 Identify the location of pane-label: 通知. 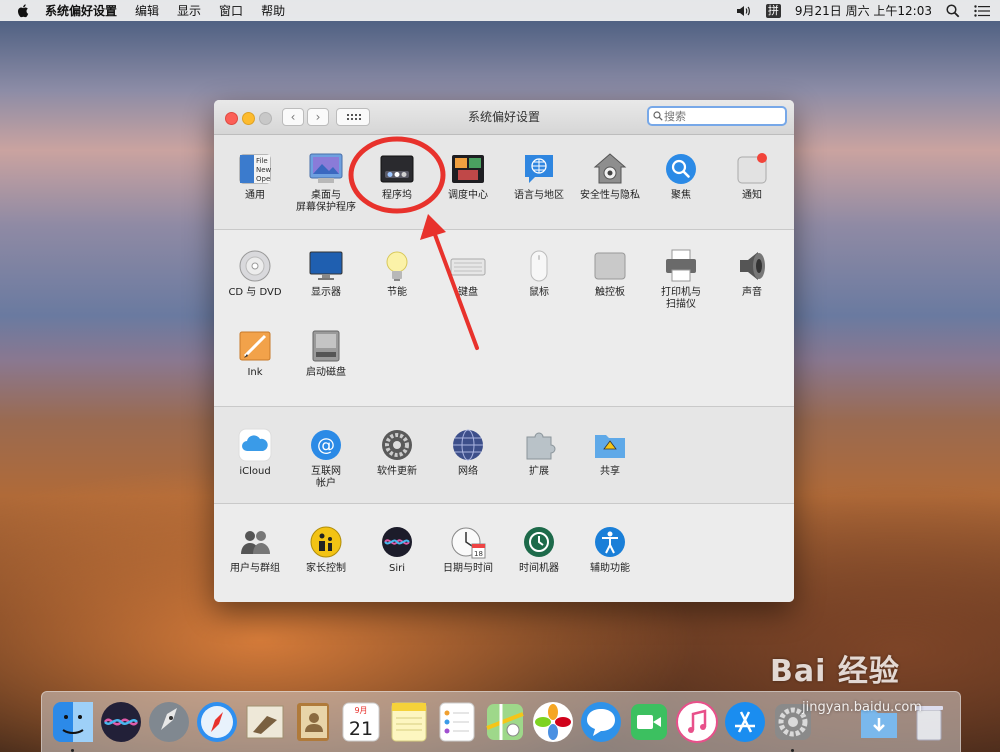
(752, 195).